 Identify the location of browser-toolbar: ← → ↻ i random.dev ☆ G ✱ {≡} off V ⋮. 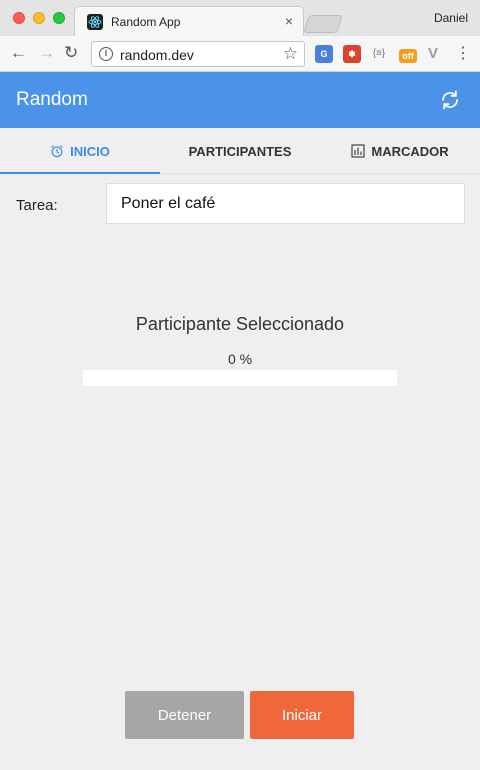
(240, 54).